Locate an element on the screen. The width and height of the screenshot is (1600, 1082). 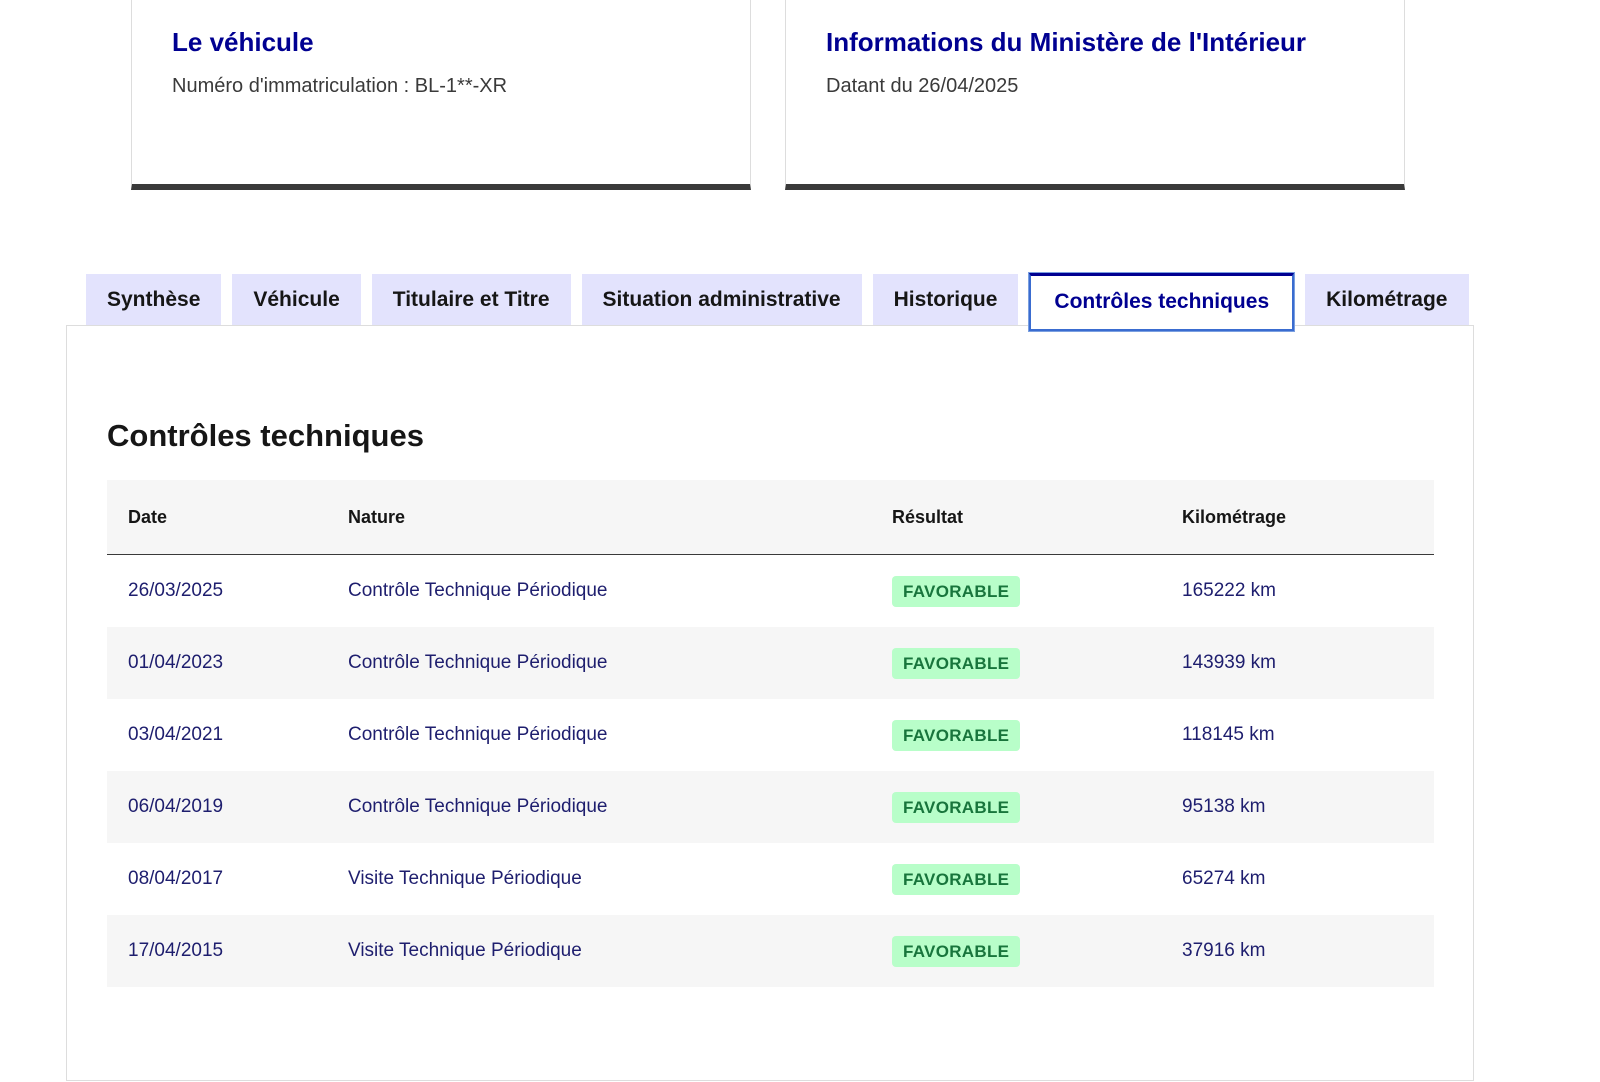
tab-kilometrage: Kilométrage is located at coordinates (1387, 299).